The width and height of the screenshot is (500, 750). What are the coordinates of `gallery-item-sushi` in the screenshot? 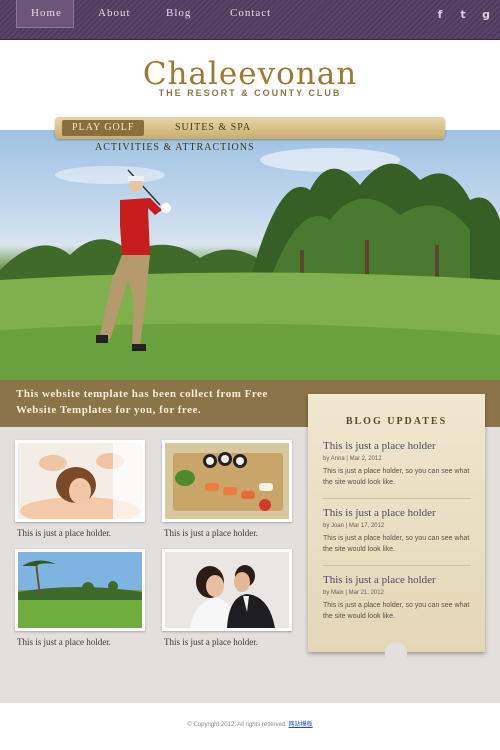 It's located at (227, 481).